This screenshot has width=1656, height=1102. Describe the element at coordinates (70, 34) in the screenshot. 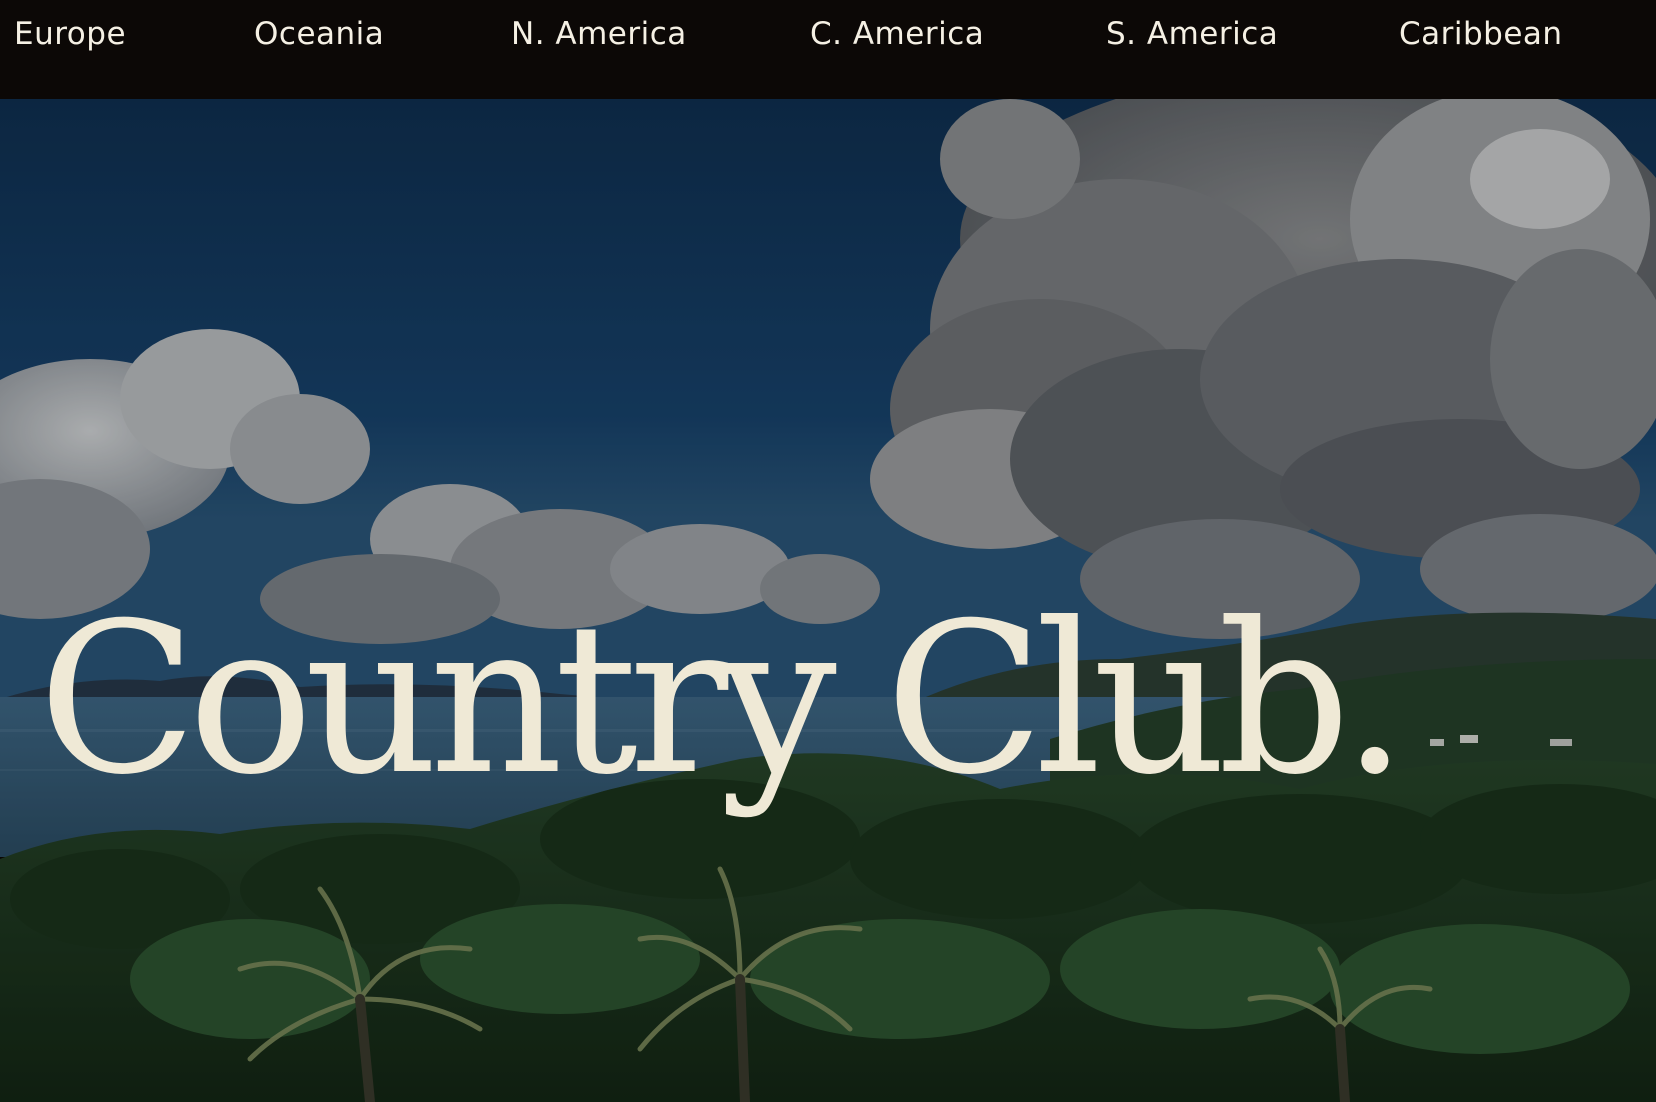

I see `nav-item-europe: Europe` at that location.